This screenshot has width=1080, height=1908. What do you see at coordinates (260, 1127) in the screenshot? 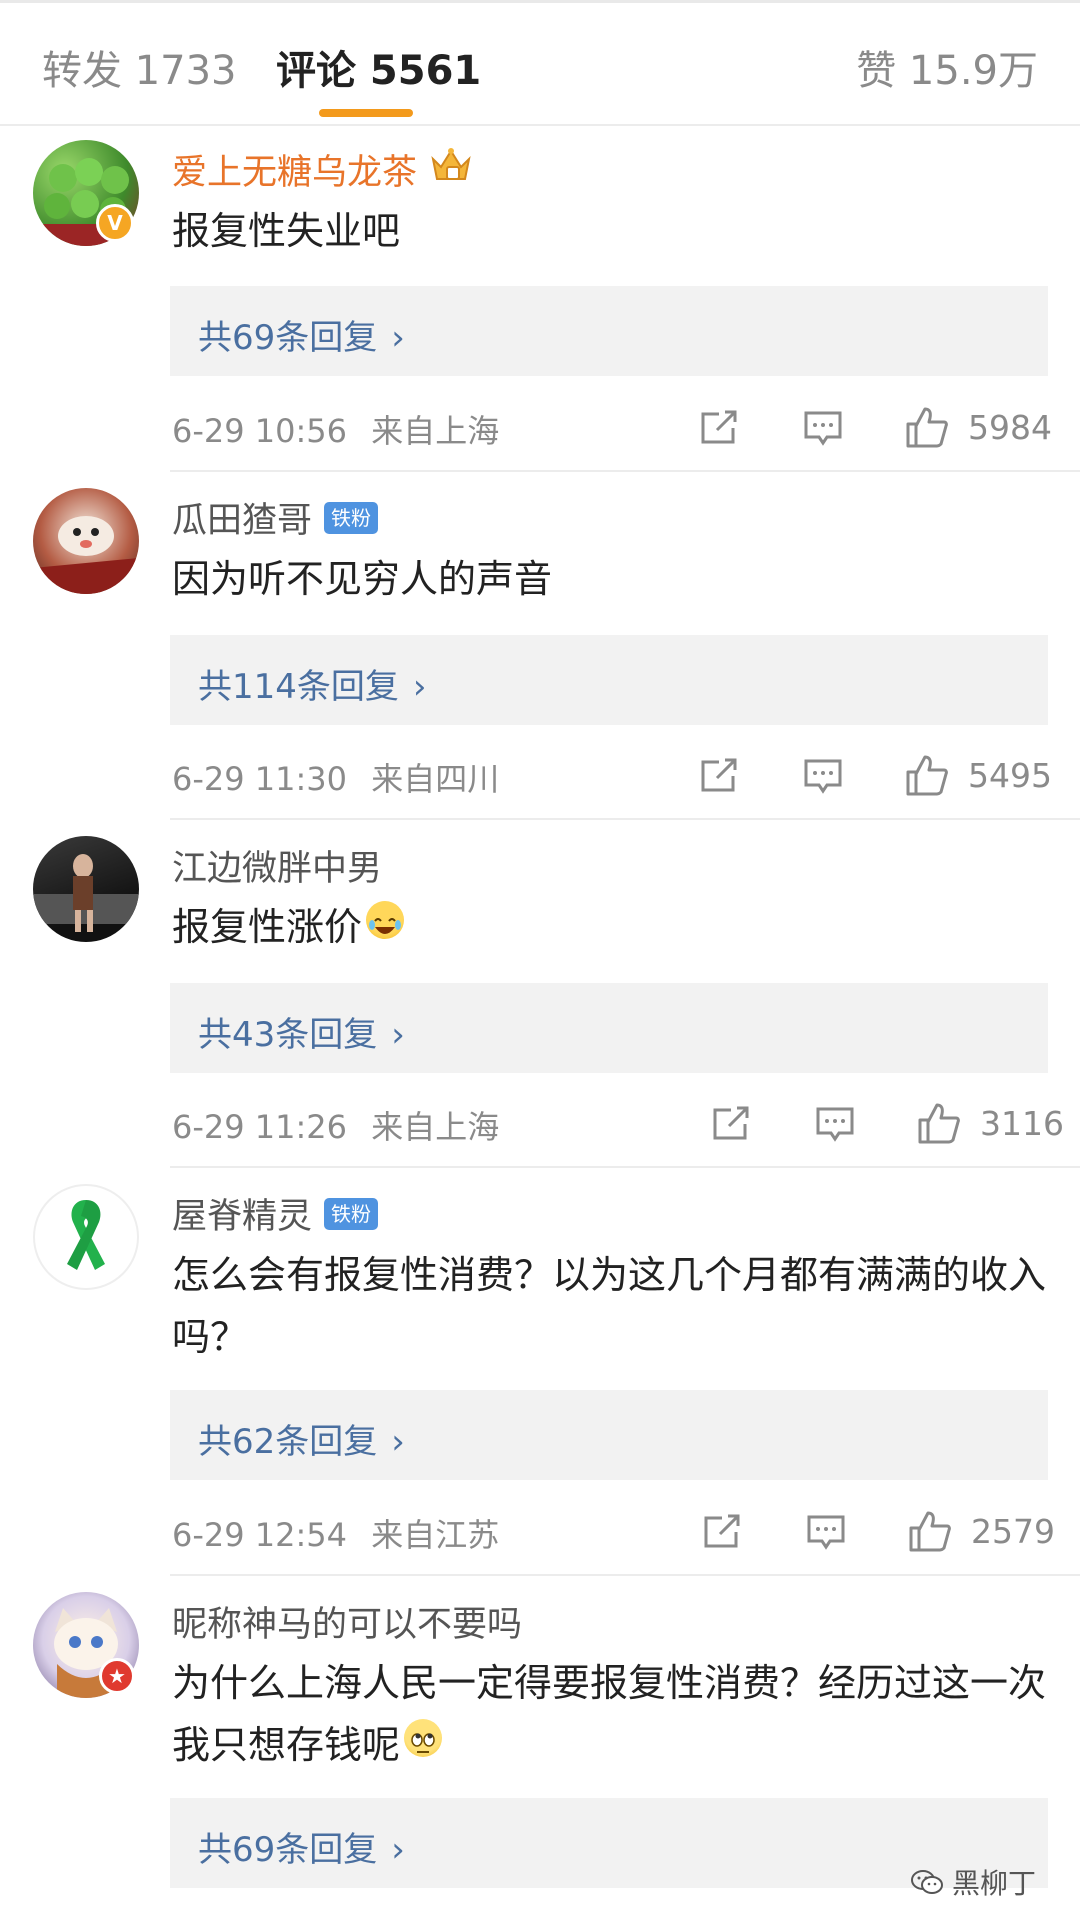
I see `comment-time: 6-29 11:26` at bounding box center [260, 1127].